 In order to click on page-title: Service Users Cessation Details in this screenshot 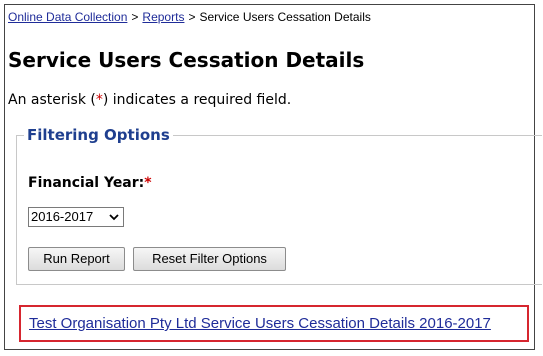, I will do `click(186, 60)`.